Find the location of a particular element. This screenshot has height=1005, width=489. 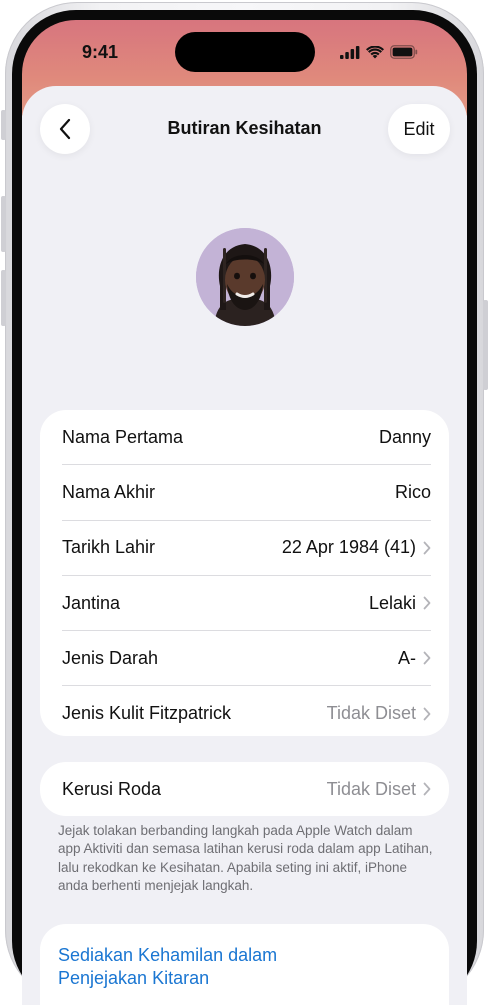

gender-row: Jantina Lelaki is located at coordinates (246, 604).